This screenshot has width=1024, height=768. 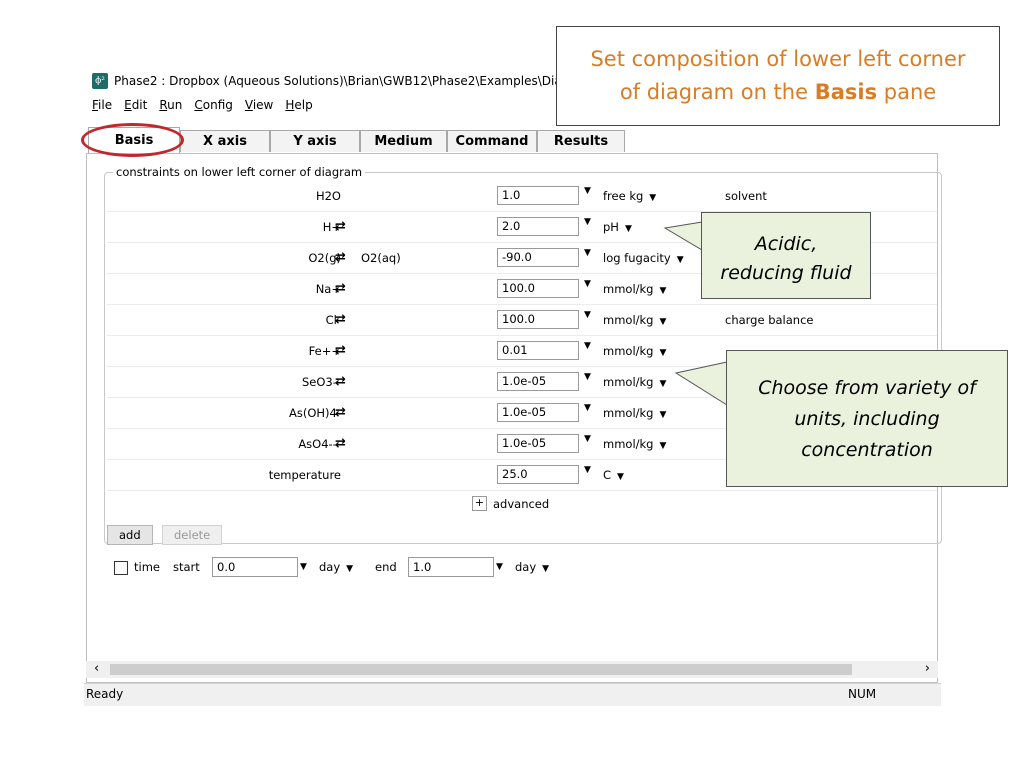 What do you see at coordinates (786, 255) in the screenshot?
I see `acidic-callout: Acidic, reducing fluid` at bounding box center [786, 255].